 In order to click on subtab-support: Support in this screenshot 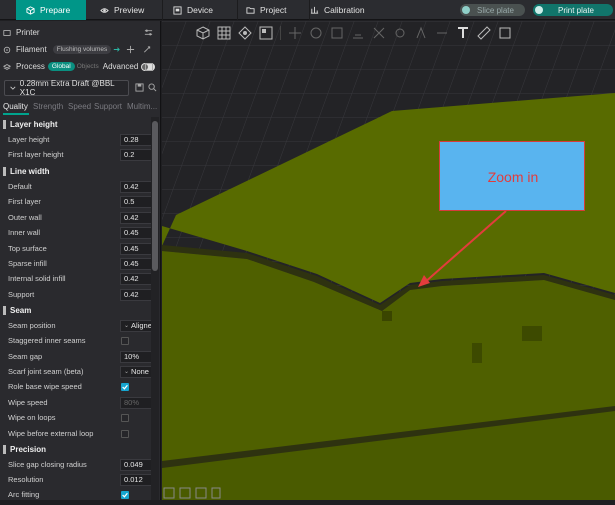, I will do `click(108, 106)`.